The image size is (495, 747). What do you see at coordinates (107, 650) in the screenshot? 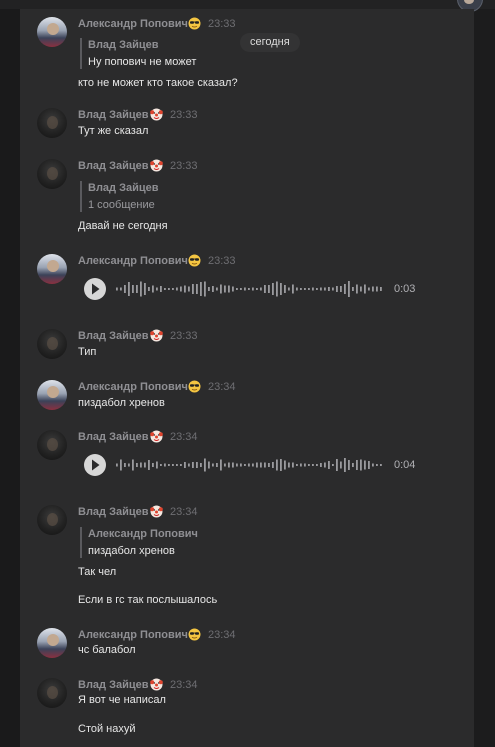
I see `message-text: чс балабол` at bounding box center [107, 650].